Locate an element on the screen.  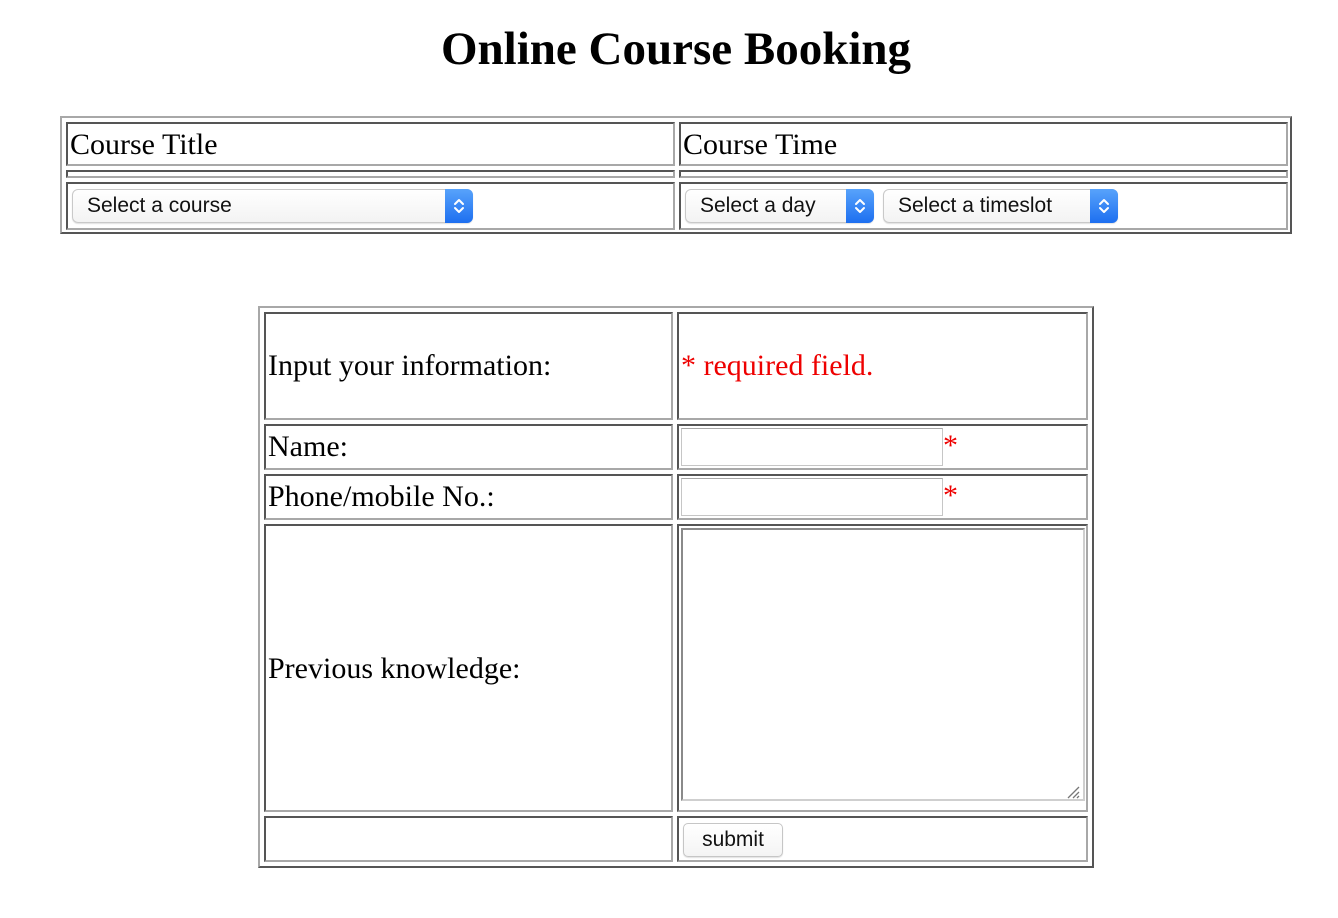
knowledge-textarea is located at coordinates (883, 664).